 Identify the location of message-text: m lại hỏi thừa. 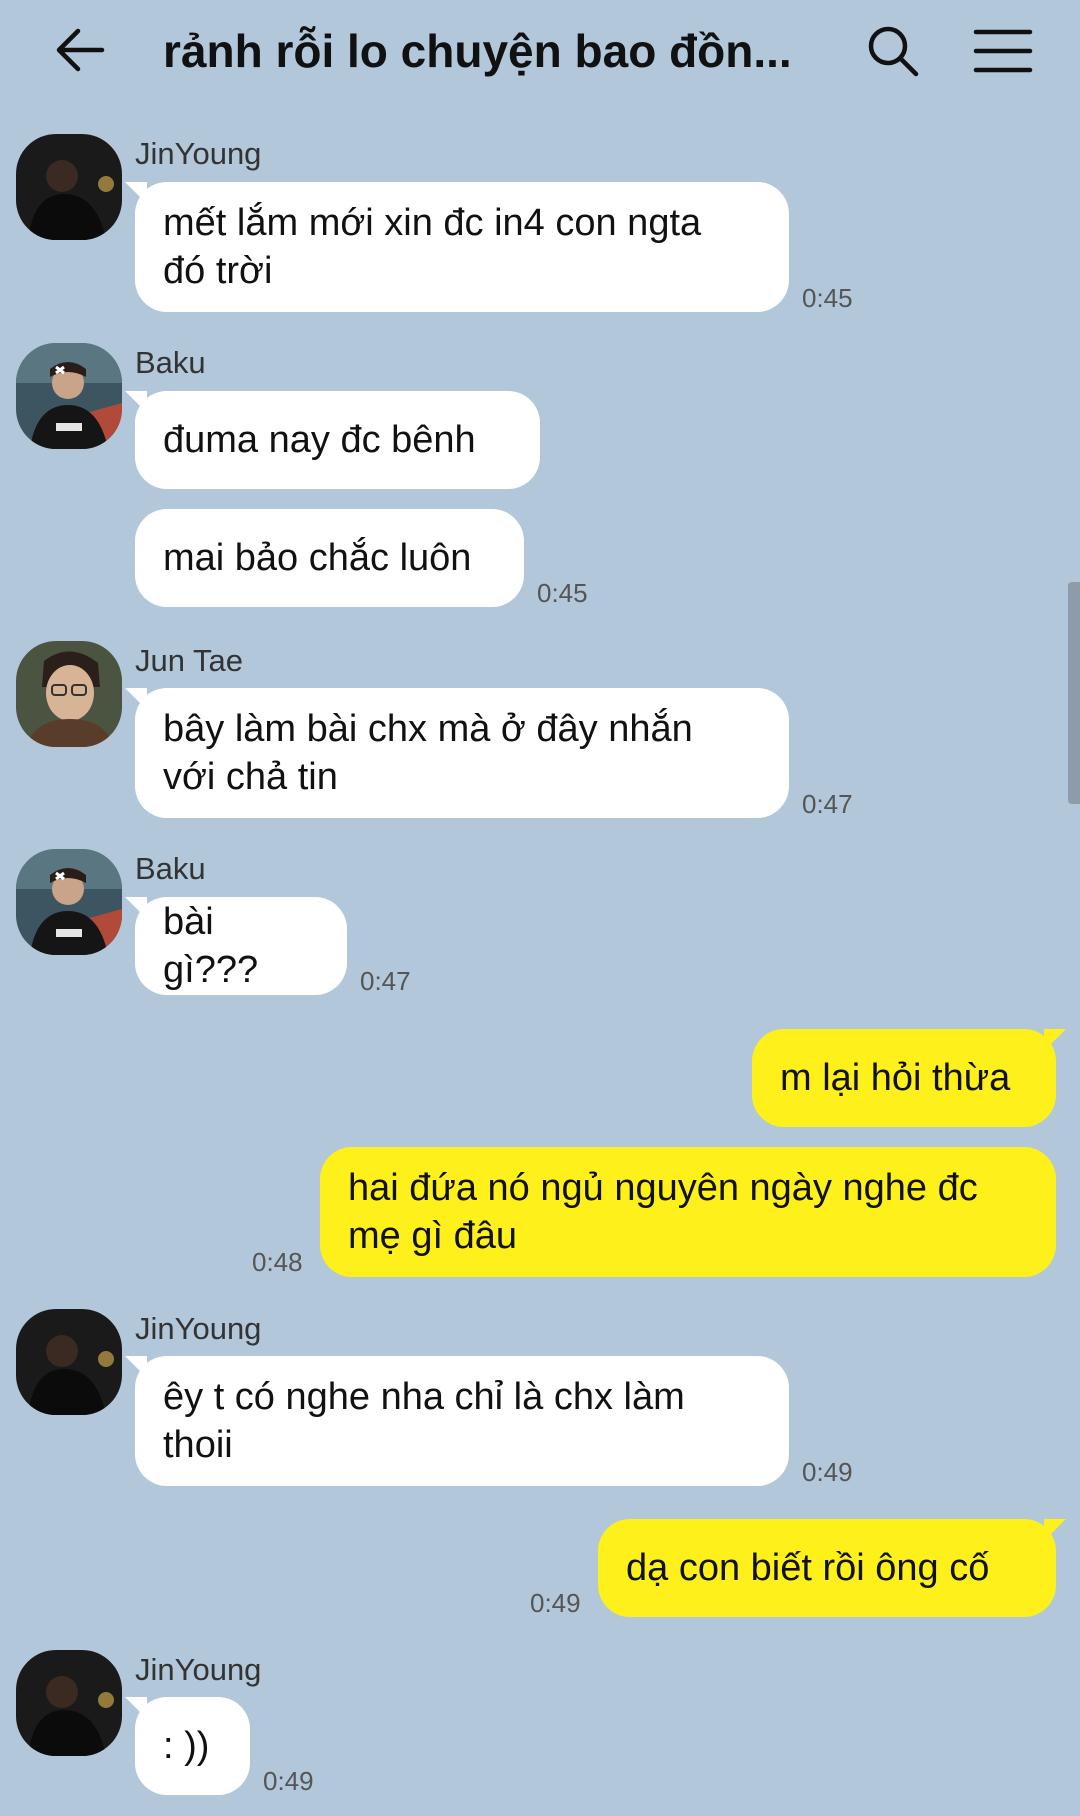
(895, 1078).